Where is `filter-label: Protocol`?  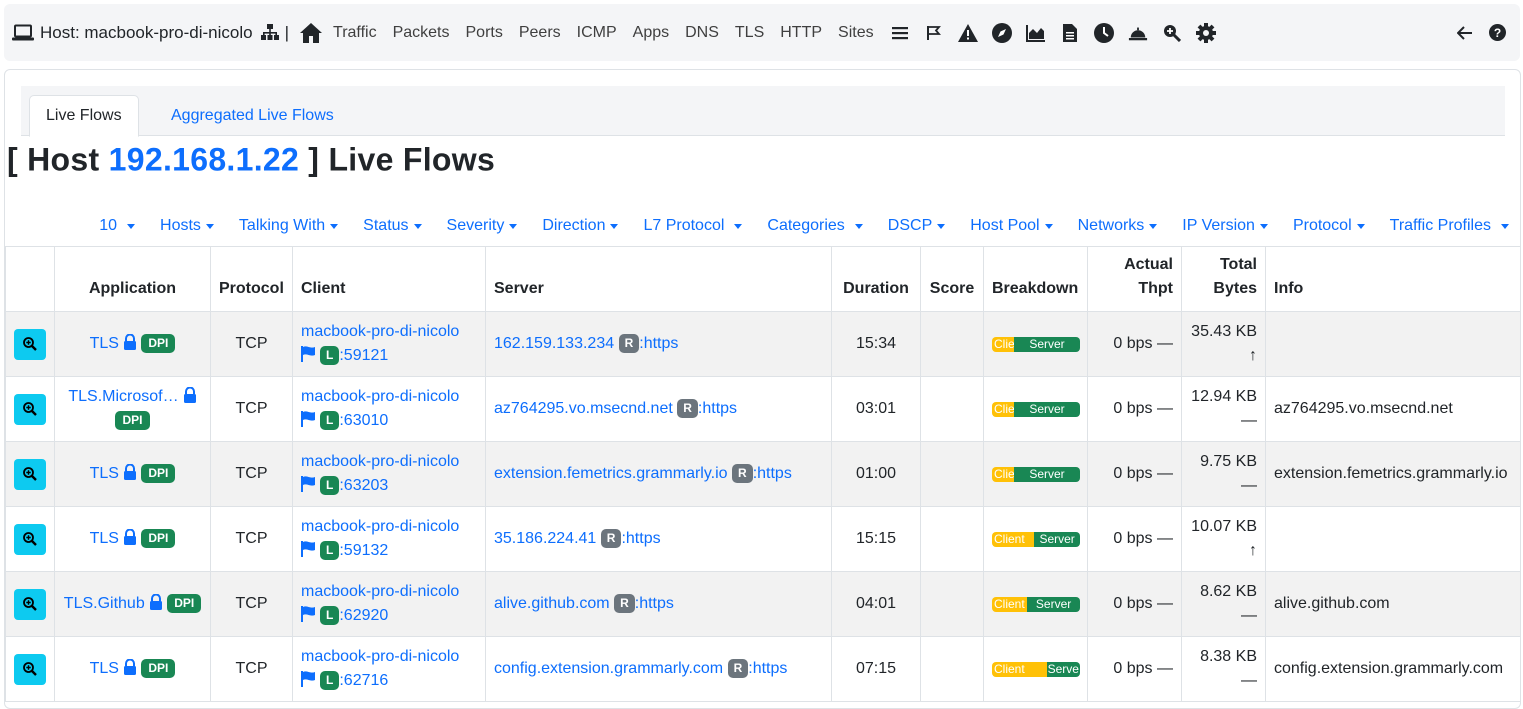 filter-label: Protocol is located at coordinates (1322, 225).